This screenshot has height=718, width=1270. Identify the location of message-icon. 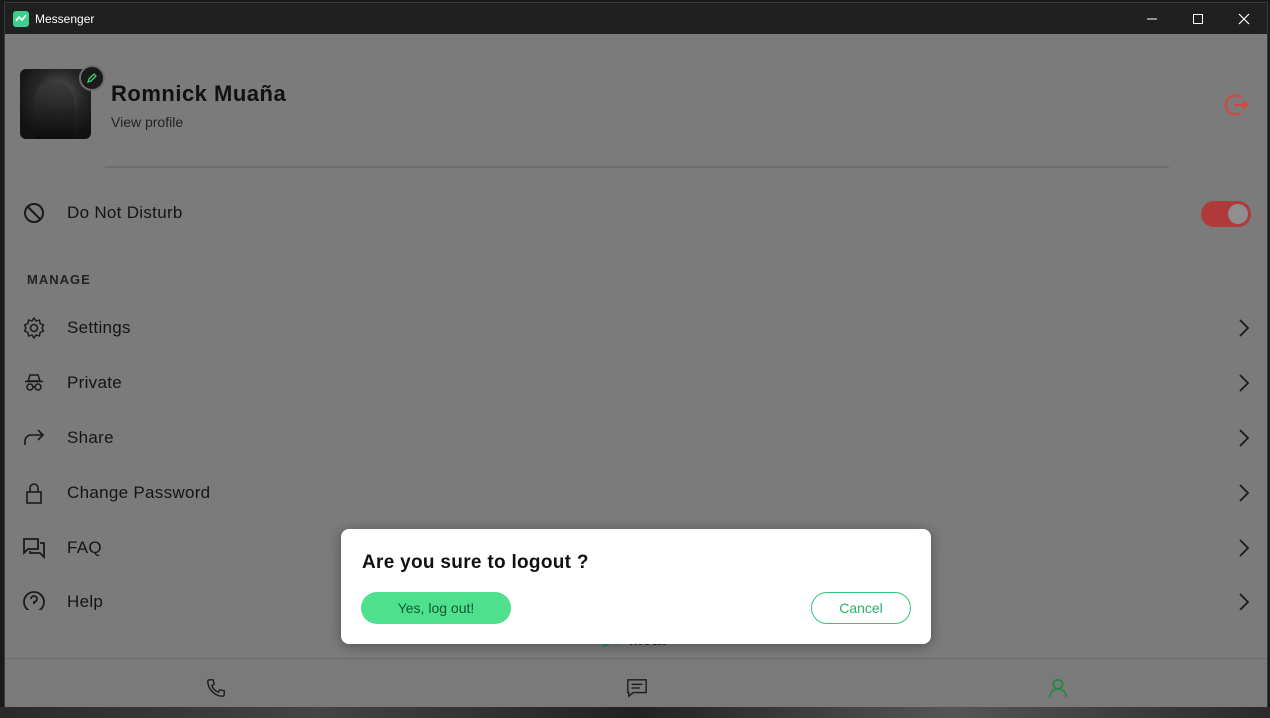
(637, 688).